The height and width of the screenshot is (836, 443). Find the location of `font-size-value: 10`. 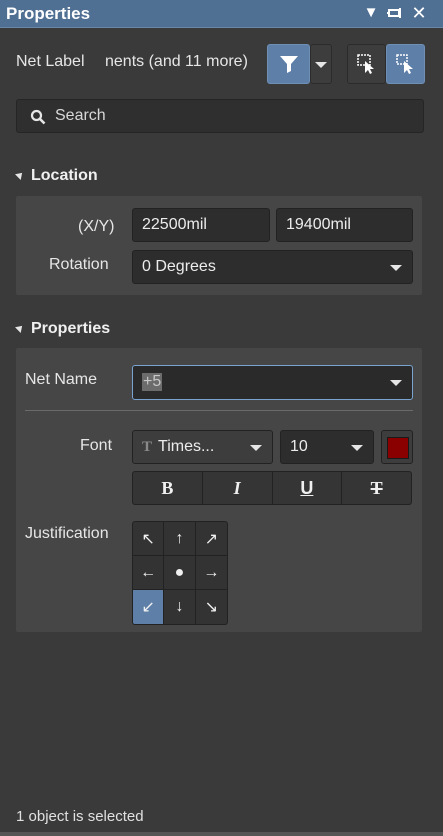

font-size-value: 10 is located at coordinates (299, 446).